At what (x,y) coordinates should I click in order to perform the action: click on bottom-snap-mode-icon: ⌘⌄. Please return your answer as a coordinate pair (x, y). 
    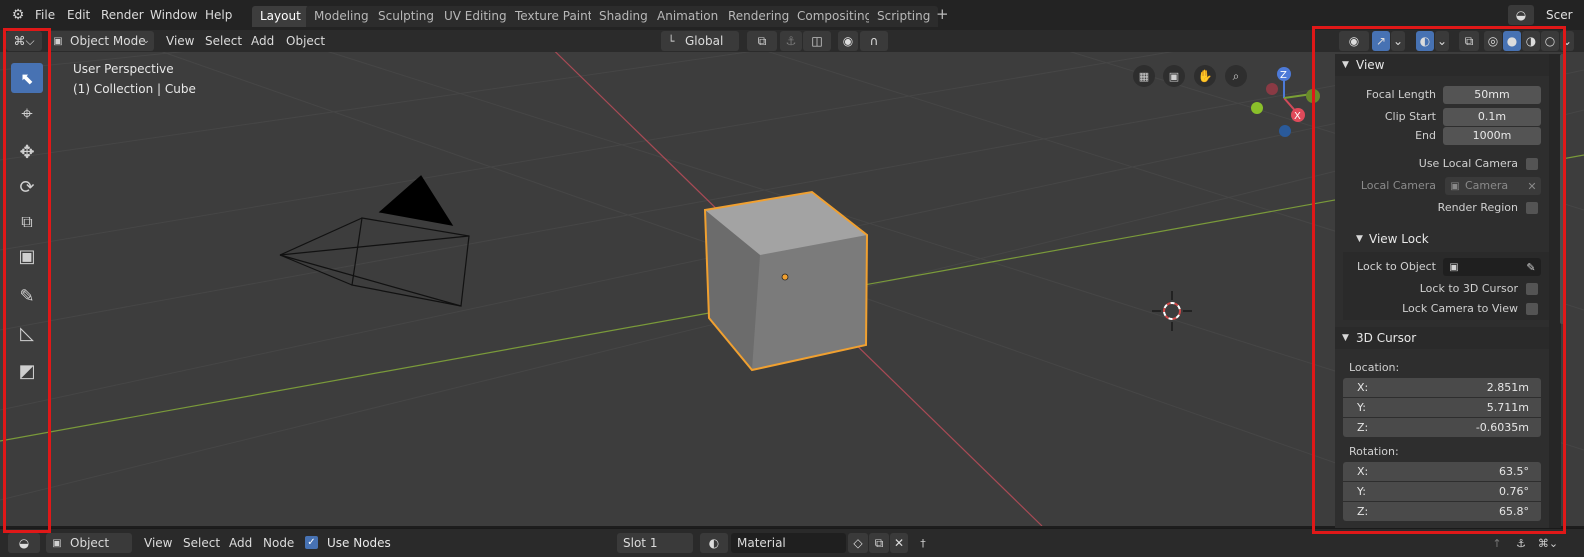
    Looking at the image, I should click on (1548, 543).